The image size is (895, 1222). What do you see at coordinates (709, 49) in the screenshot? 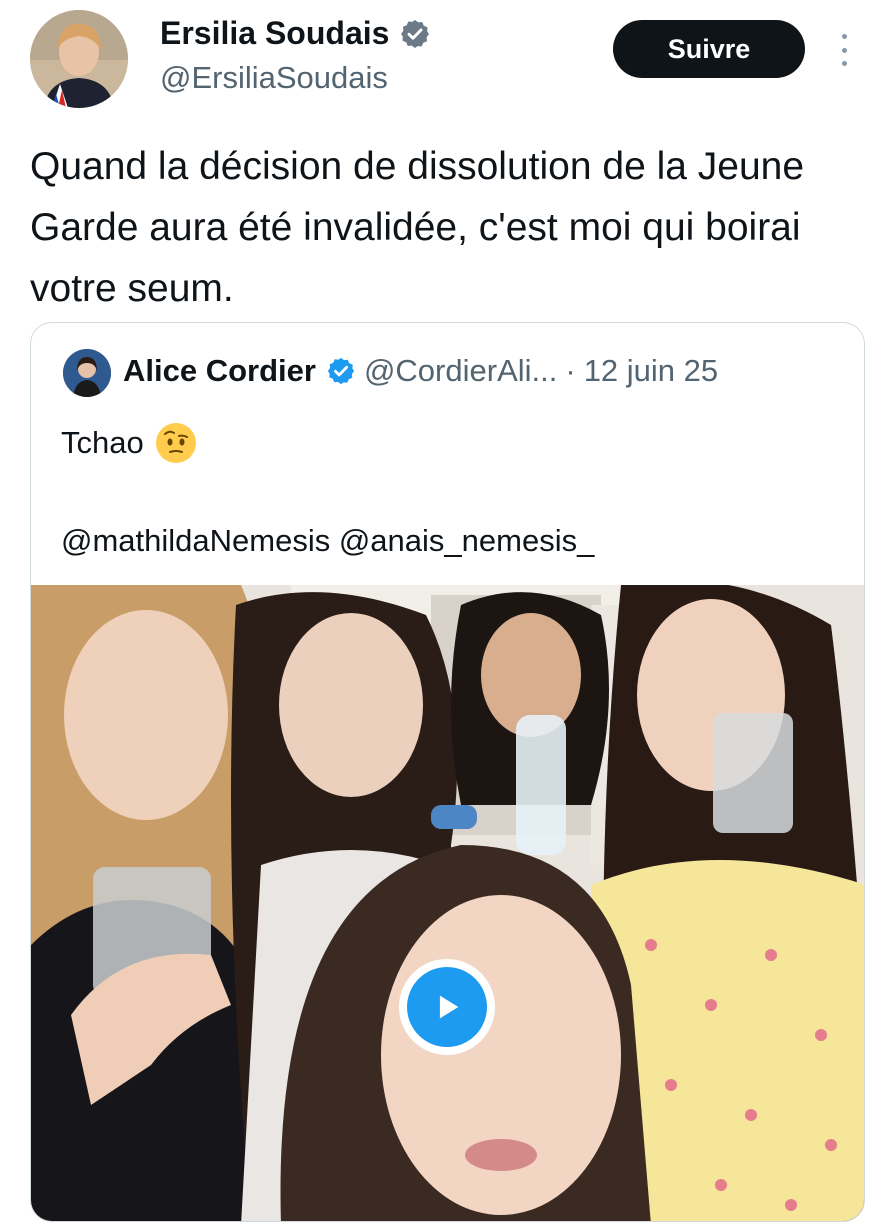
I see `follow-button: Suivre` at bounding box center [709, 49].